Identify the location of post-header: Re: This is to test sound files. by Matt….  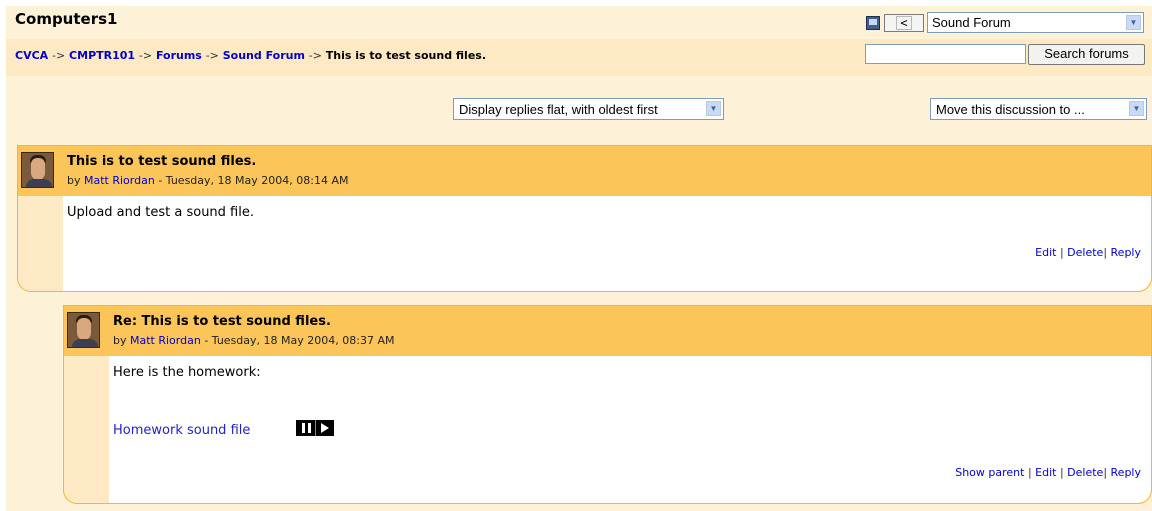
(607, 331).